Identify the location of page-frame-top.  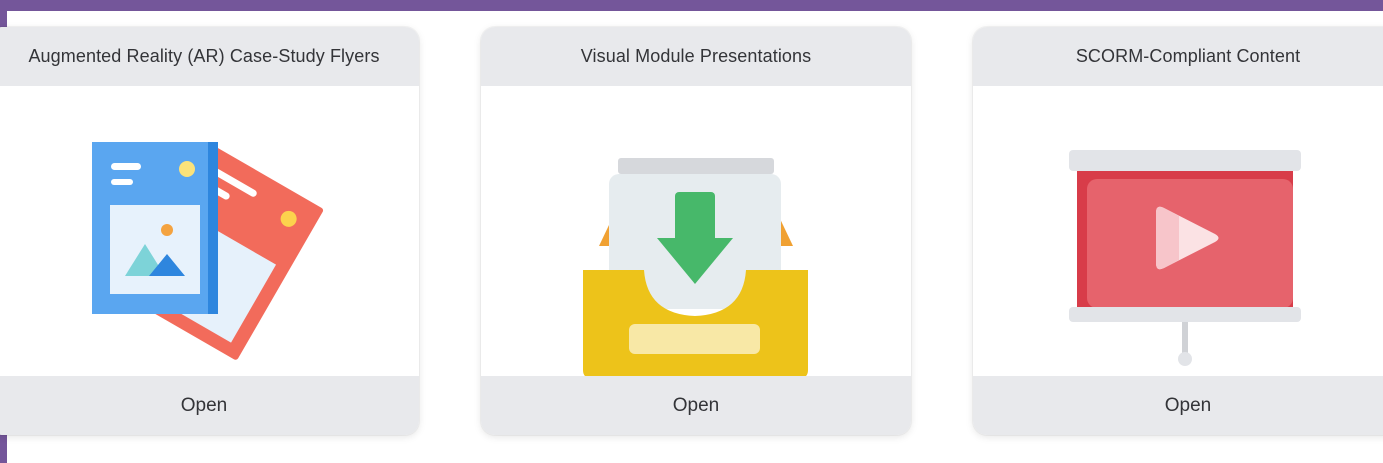
(691, 5).